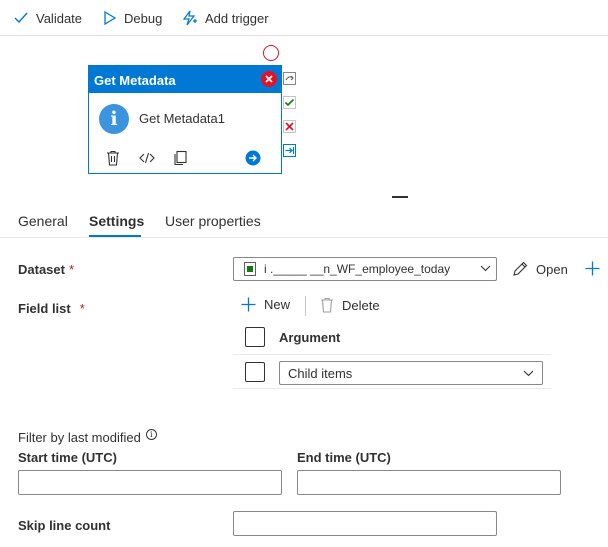 Image resolution: width=608 pixels, height=547 pixels. What do you see at coordinates (289, 150) in the screenshot?
I see `completion-output-icon` at bounding box center [289, 150].